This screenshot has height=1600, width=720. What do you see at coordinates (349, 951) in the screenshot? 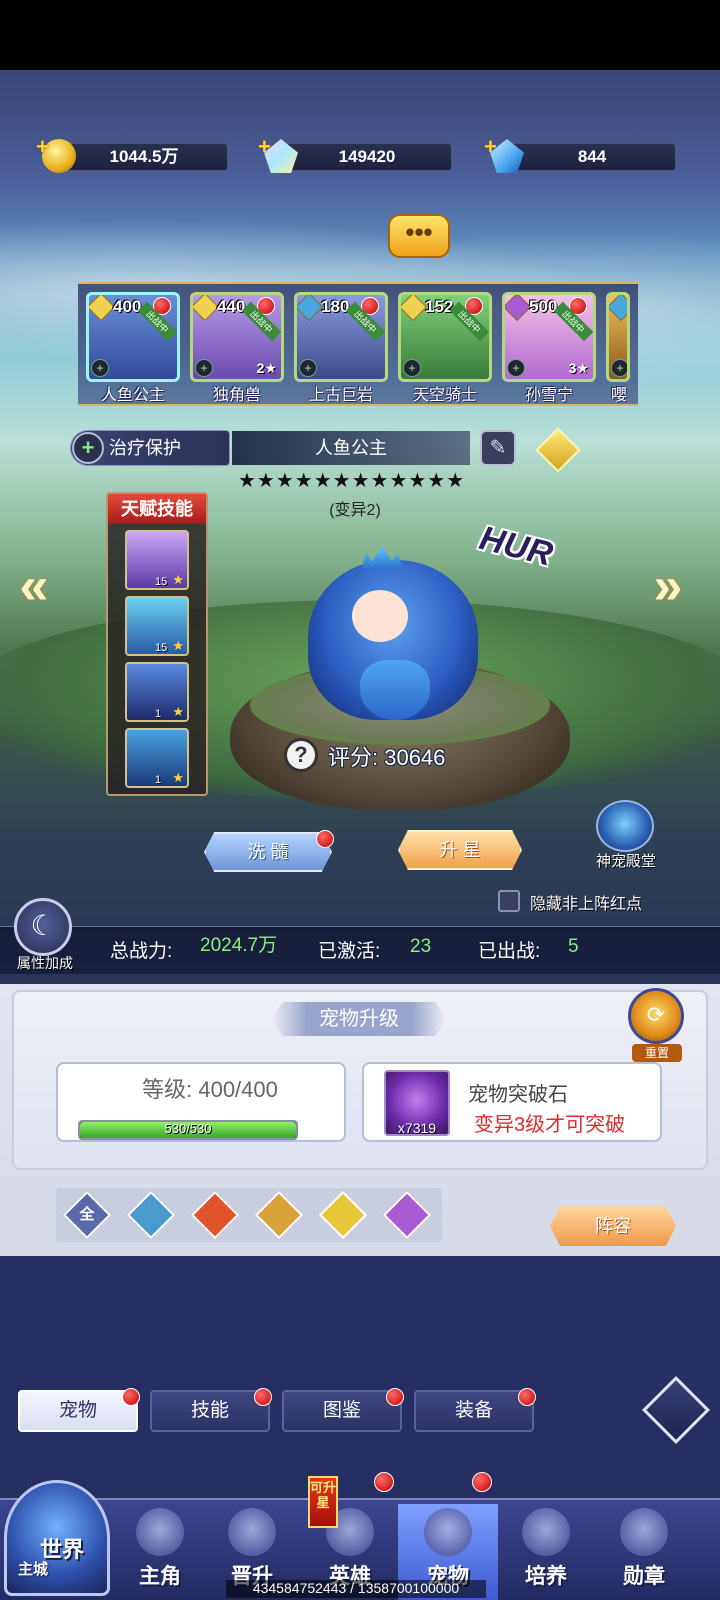
I see `activated-label: 已激活:` at bounding box center [349, 951].